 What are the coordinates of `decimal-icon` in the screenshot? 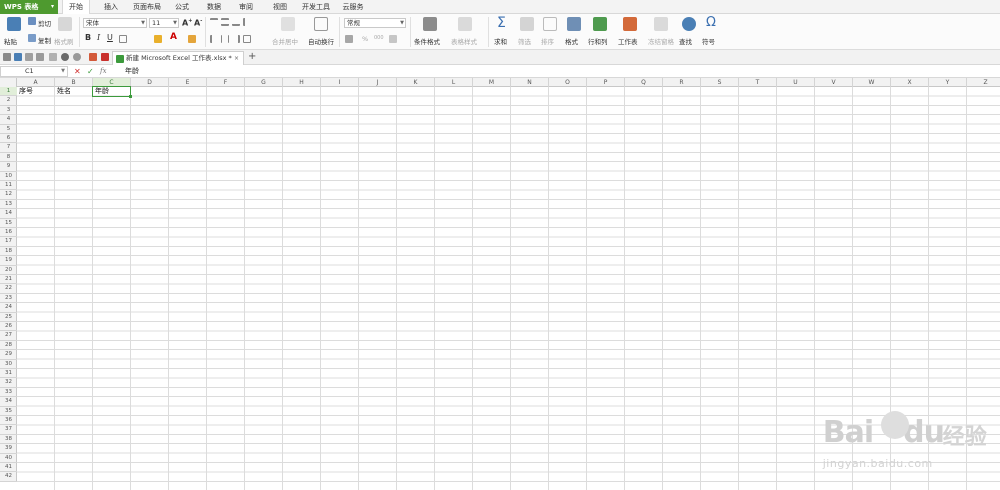 It's located at (393, 39).